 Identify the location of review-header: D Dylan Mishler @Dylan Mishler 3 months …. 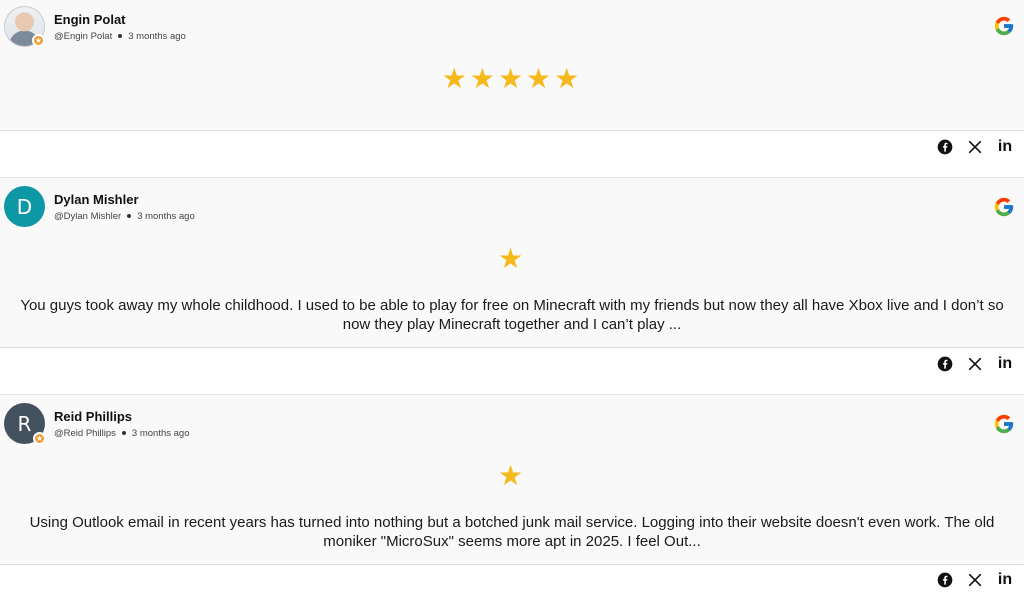
(99, 206).